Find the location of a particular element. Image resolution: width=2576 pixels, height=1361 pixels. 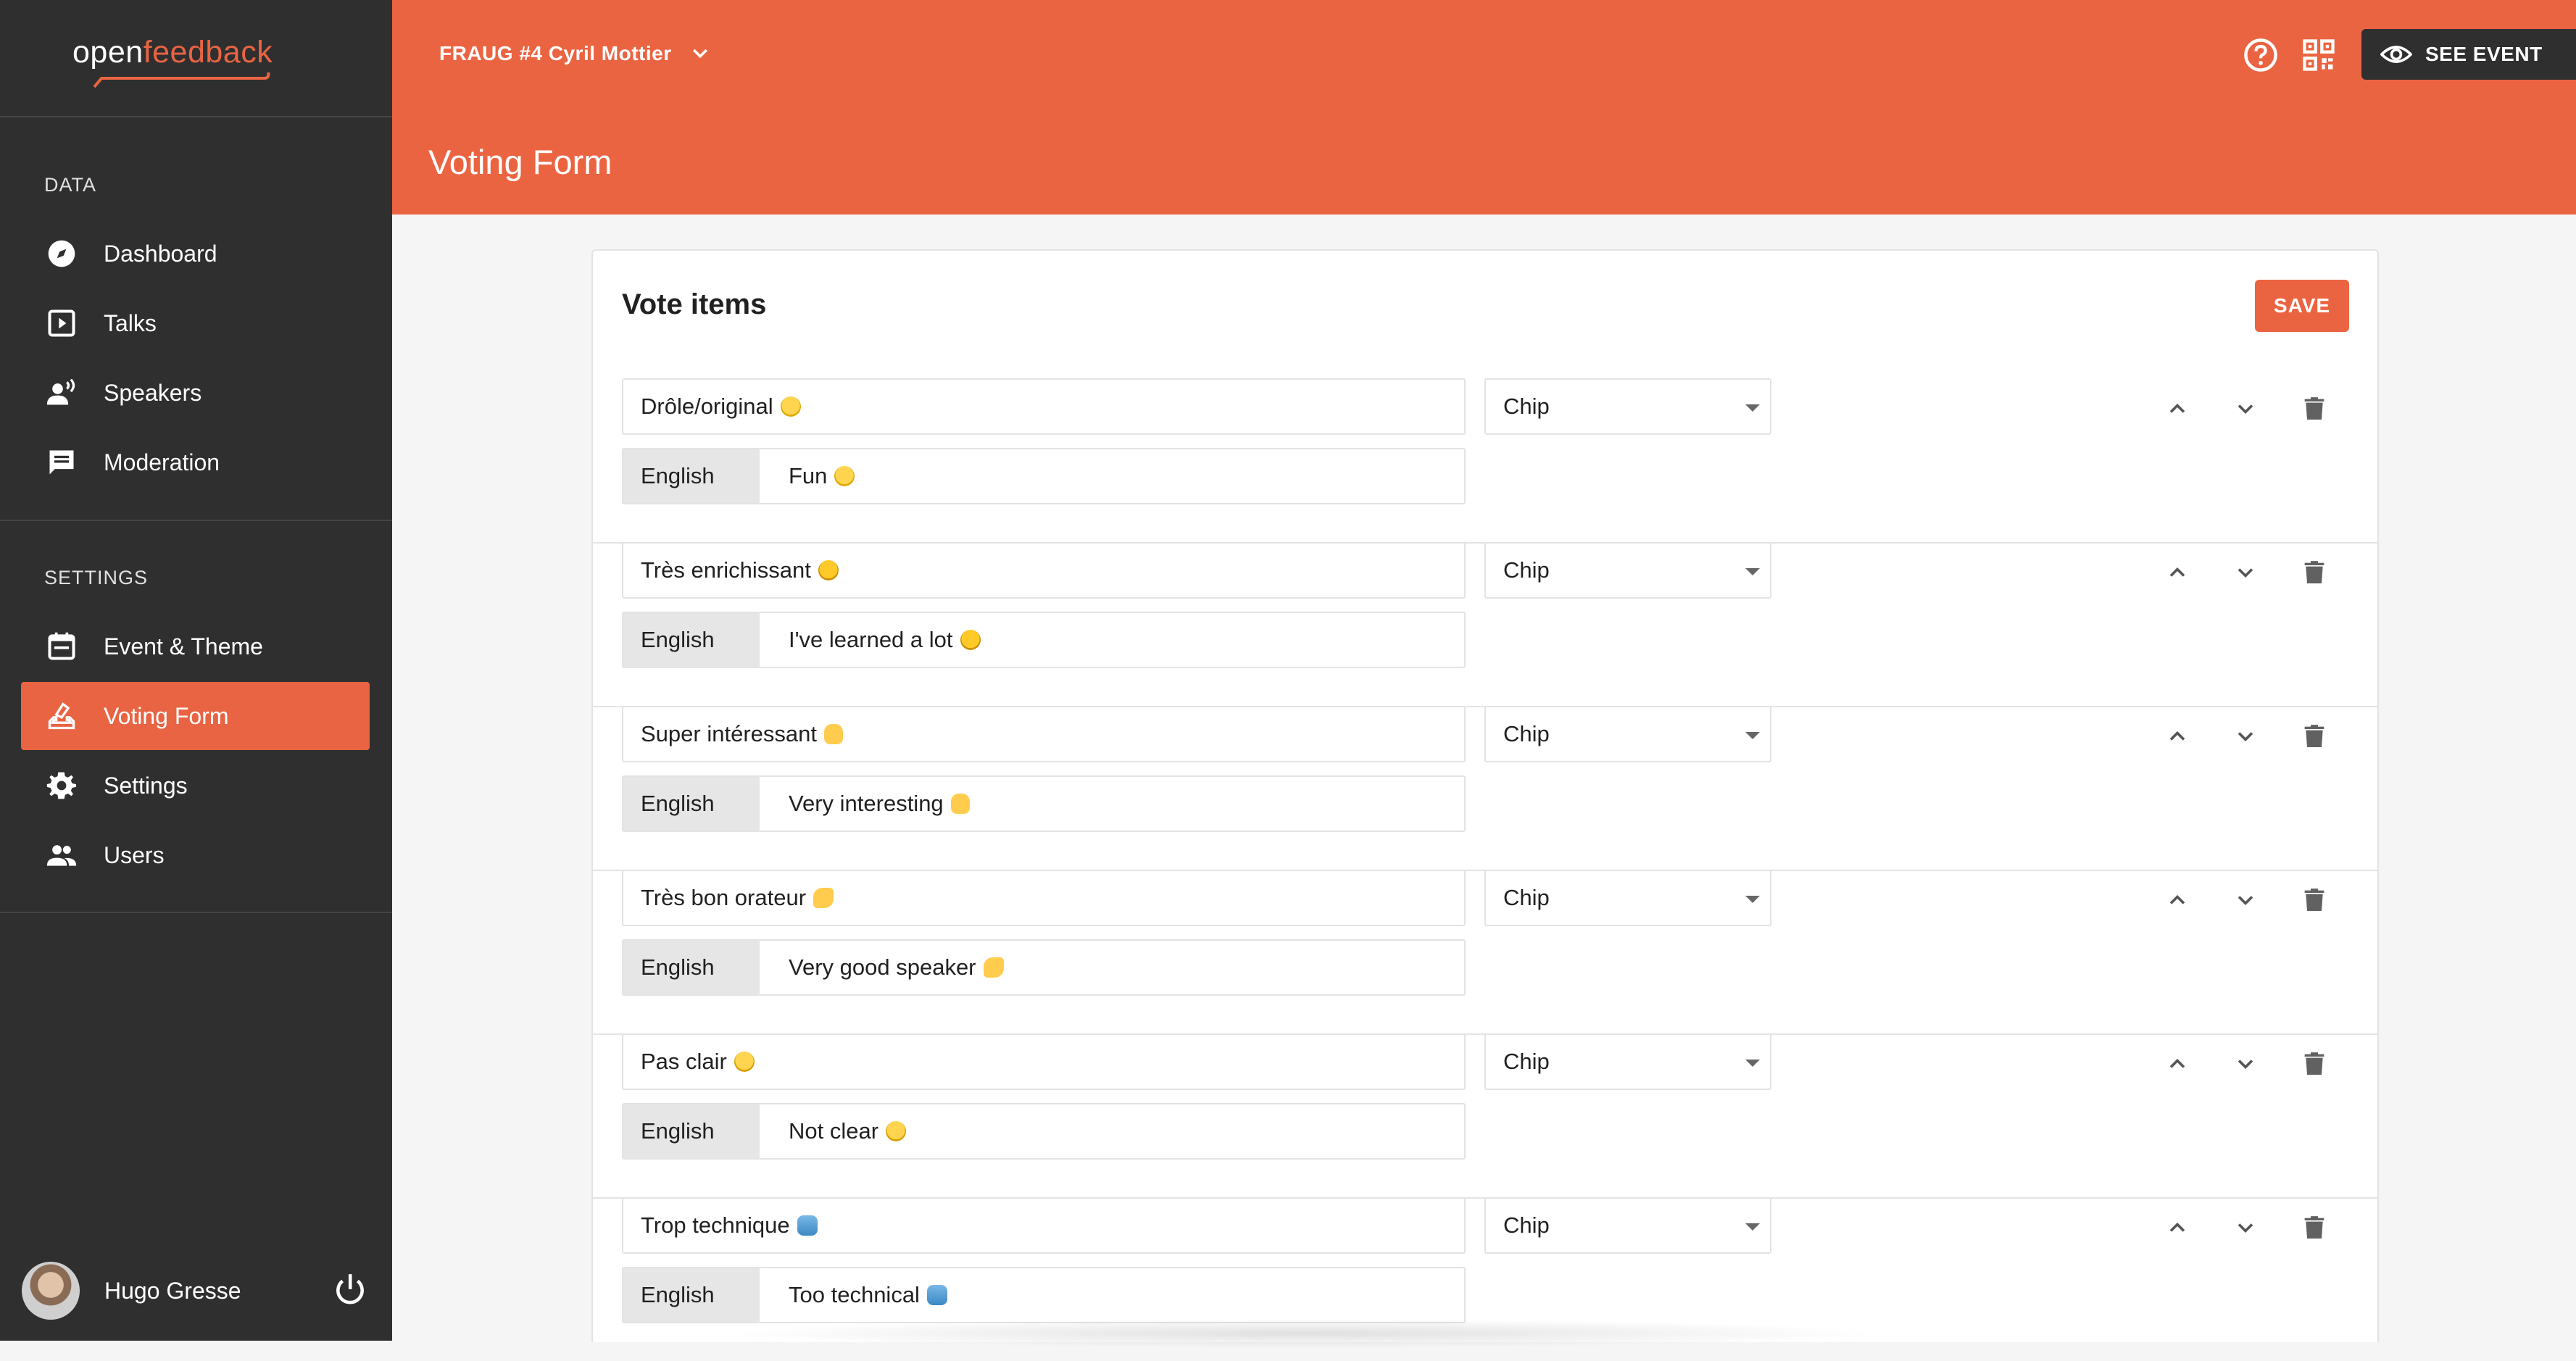

translation-field: English Fun is located at coordinates (1044, 476).